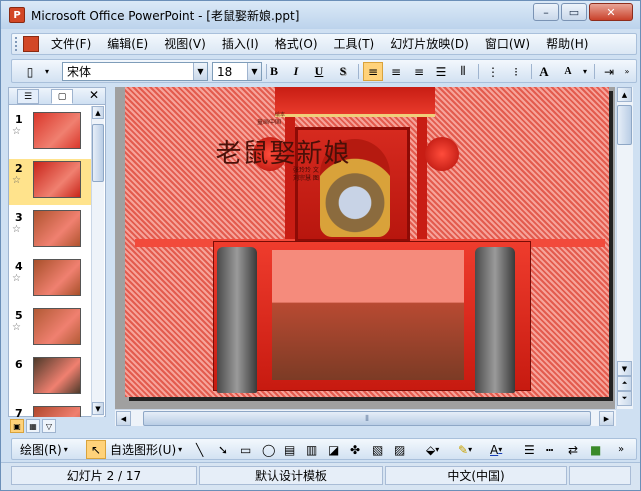 This screenshot has height=491, width=641. I want to click on textbox-tool-icon: ▤, so click(289, 449).